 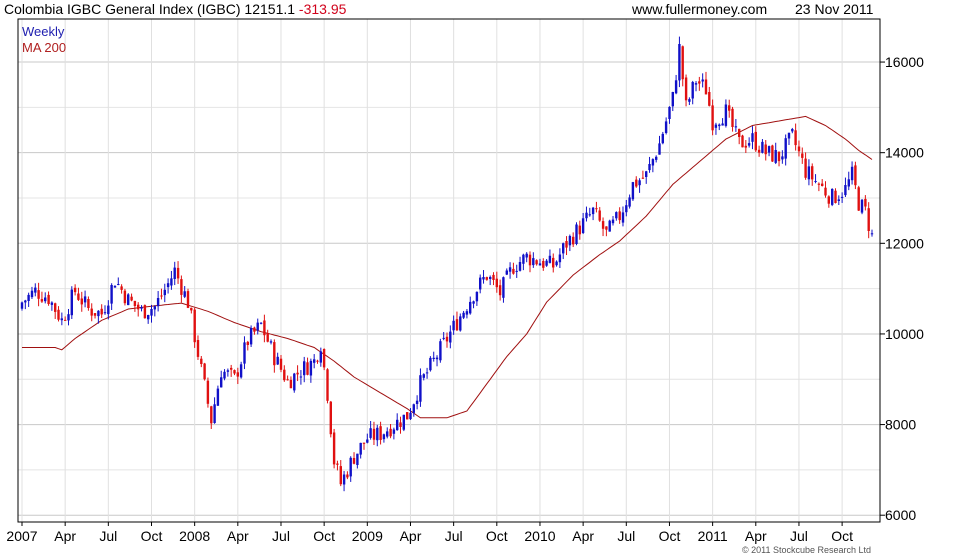 I want to click on legend: Weekly MA 200, so click(x=44, y=39).